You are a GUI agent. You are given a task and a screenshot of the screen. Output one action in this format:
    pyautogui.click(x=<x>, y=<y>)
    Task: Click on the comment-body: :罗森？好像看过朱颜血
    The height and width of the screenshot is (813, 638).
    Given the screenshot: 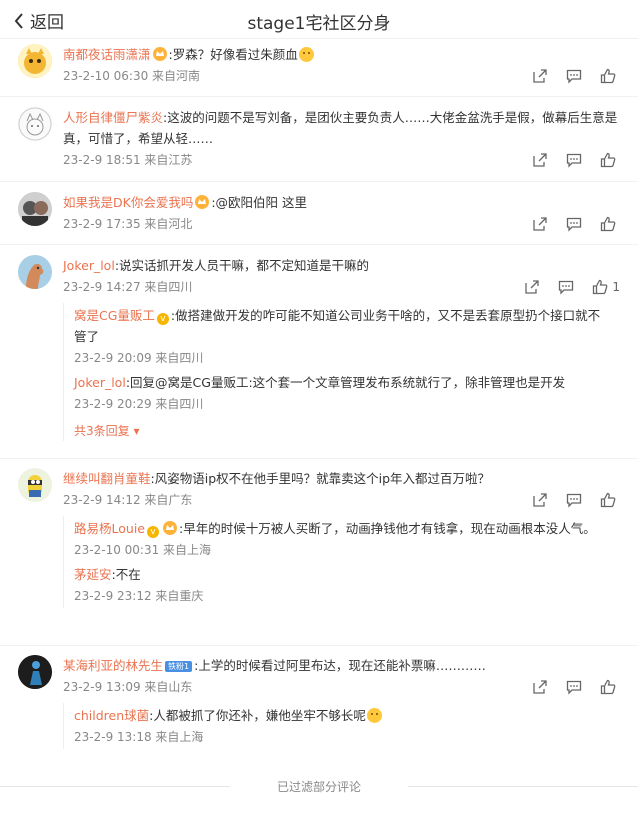 What is the action you would take?
    pyautogui.click(x=233, y=54)
    